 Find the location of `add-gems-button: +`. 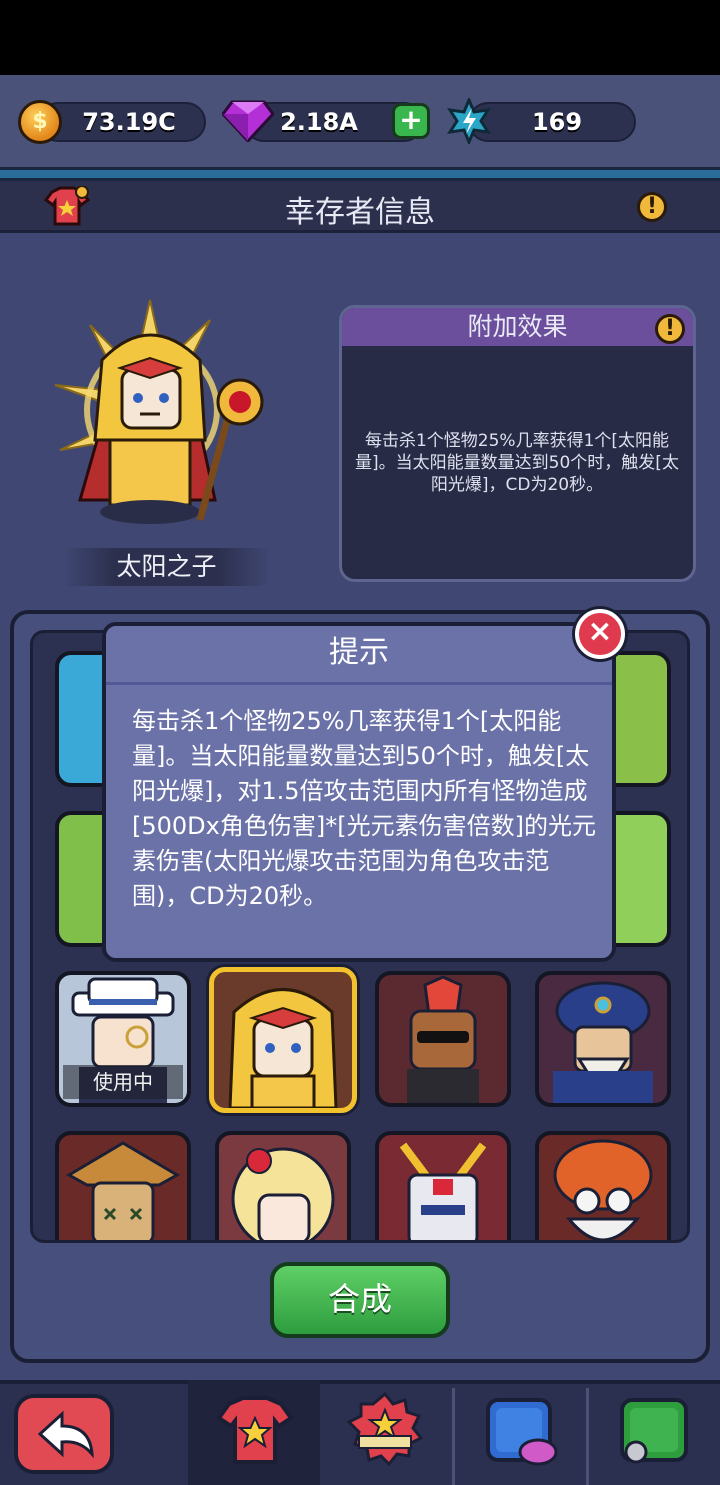

add-gems-button: + is located at coordinates (411, 121).